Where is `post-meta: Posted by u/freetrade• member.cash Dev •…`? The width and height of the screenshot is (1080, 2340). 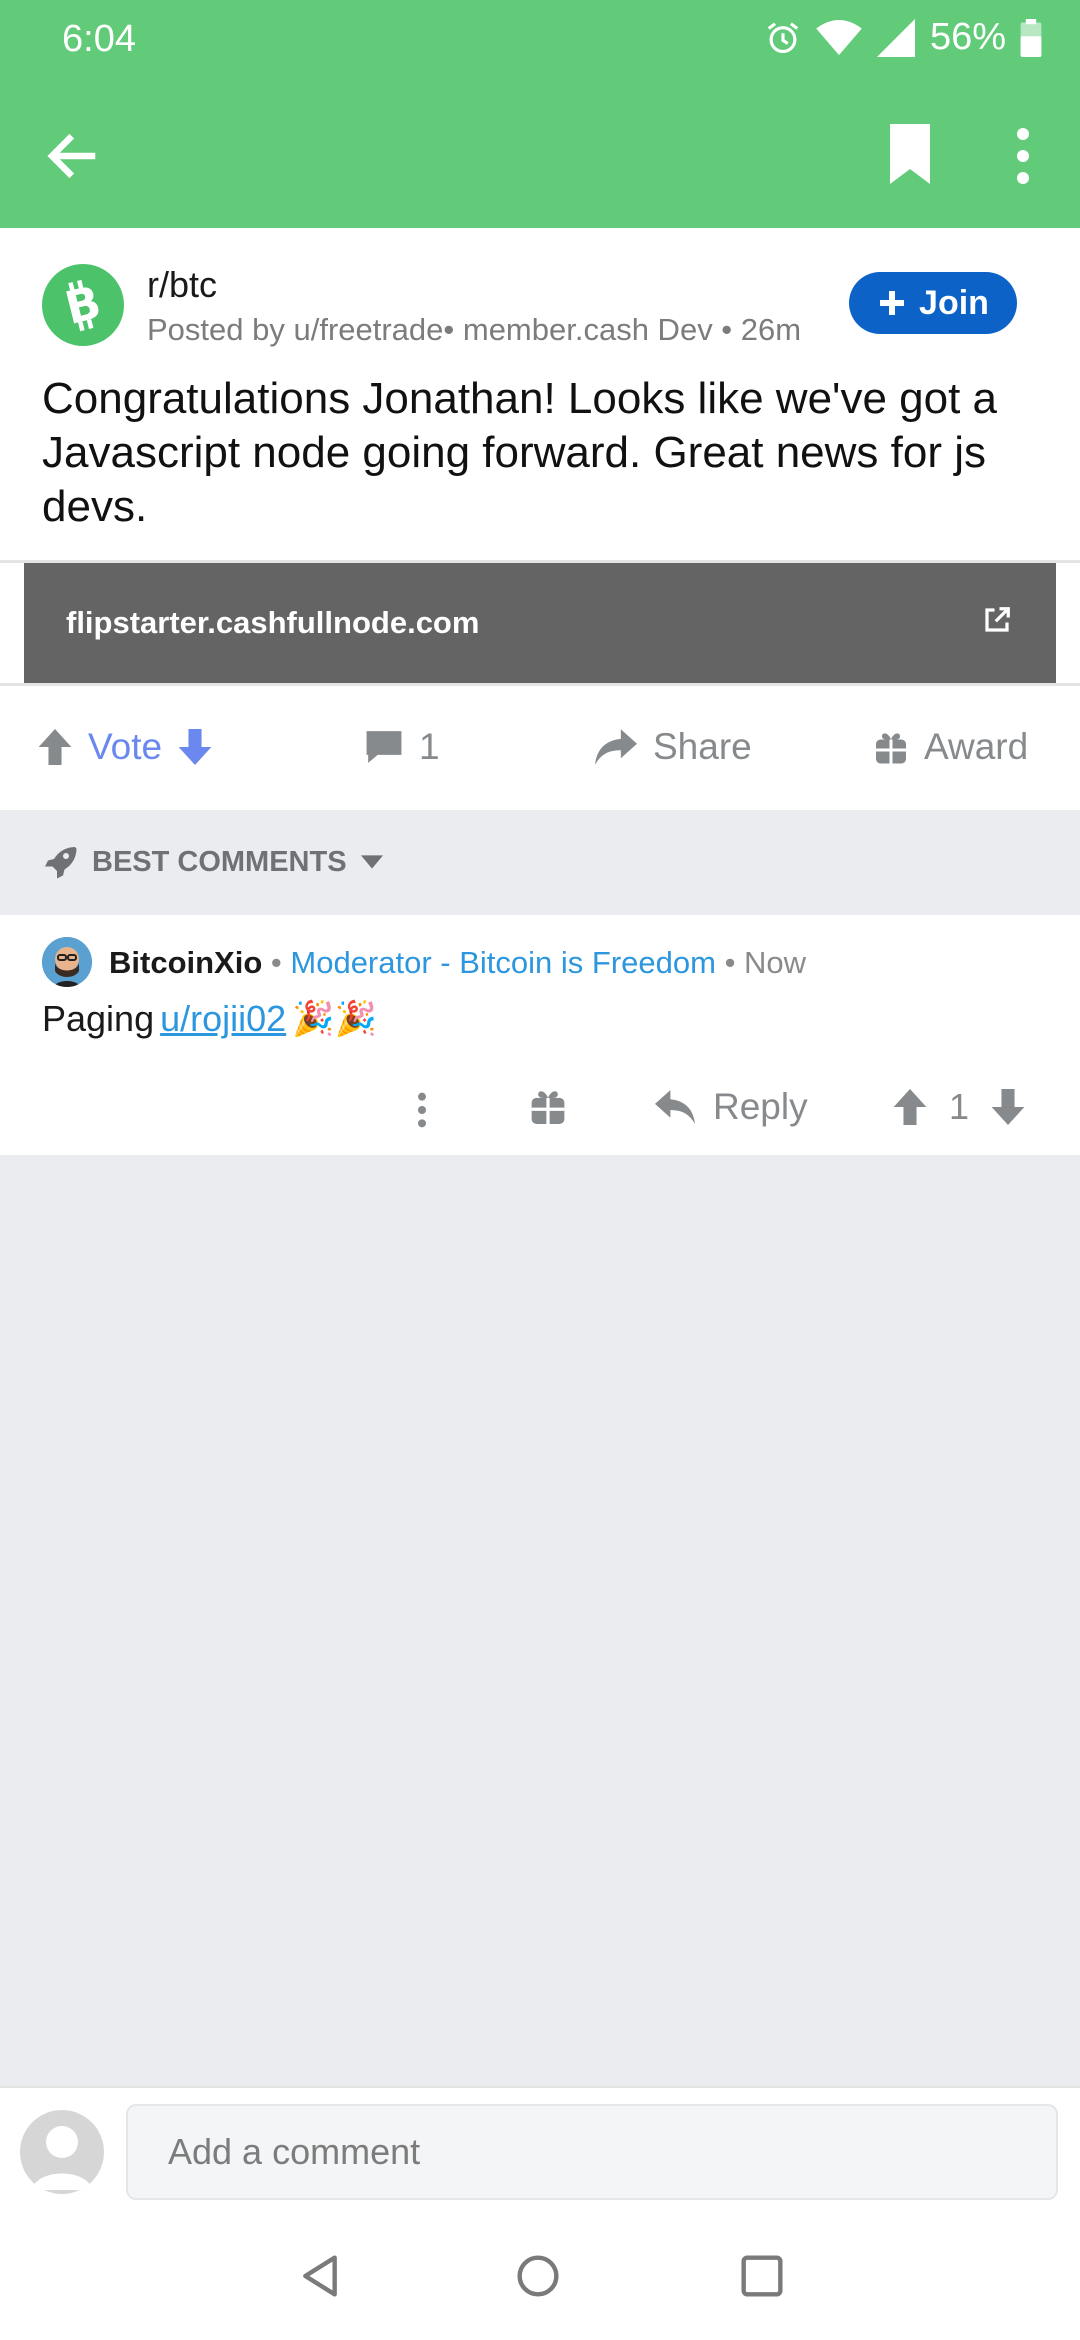 post-meta: Posted by u/freetrade• member.cash Dev •… is located at coordinates (474, 329).